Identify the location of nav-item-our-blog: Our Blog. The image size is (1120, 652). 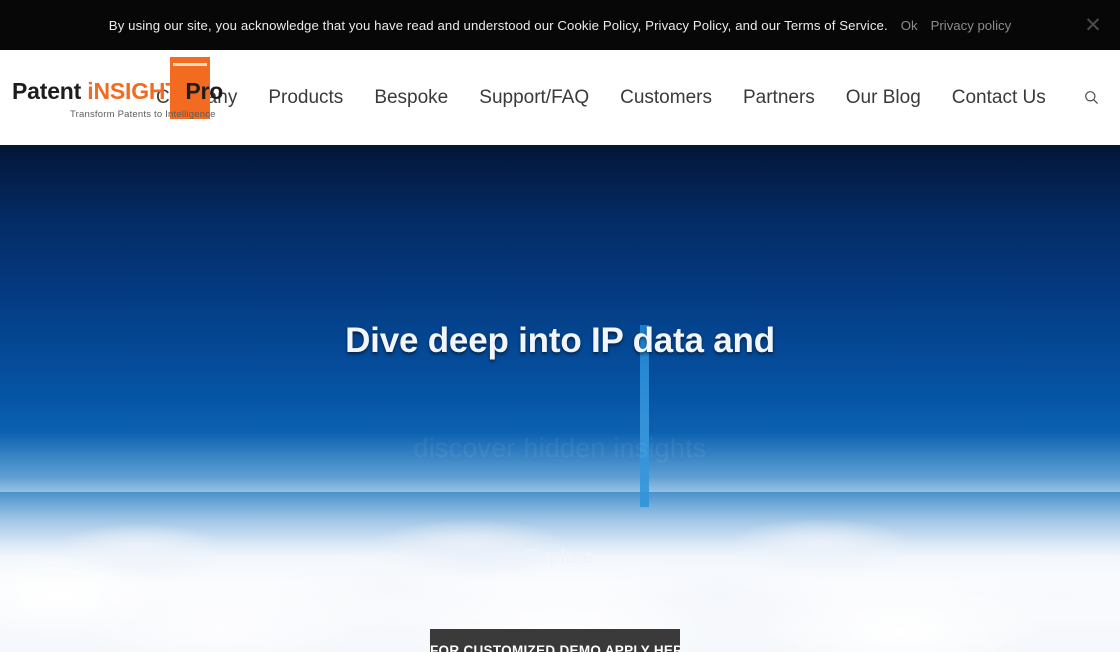
(883, 98).